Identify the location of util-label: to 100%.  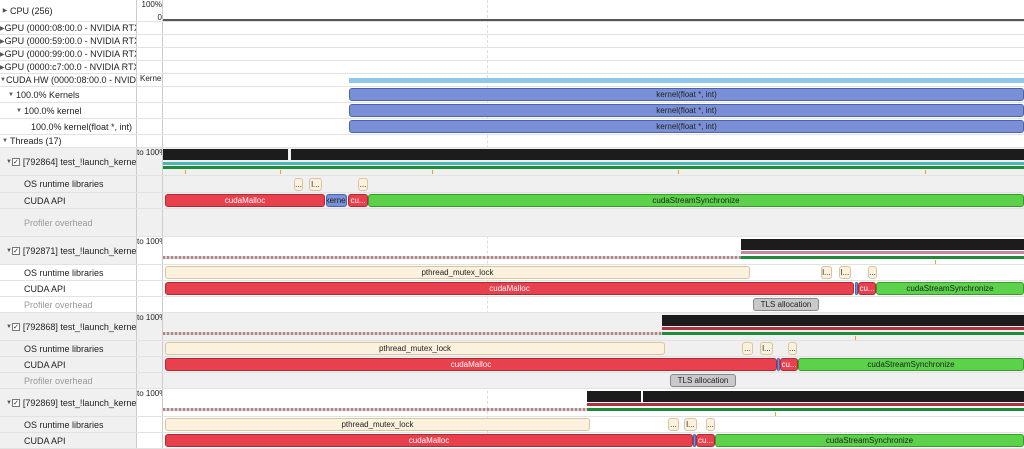
(150, 250).